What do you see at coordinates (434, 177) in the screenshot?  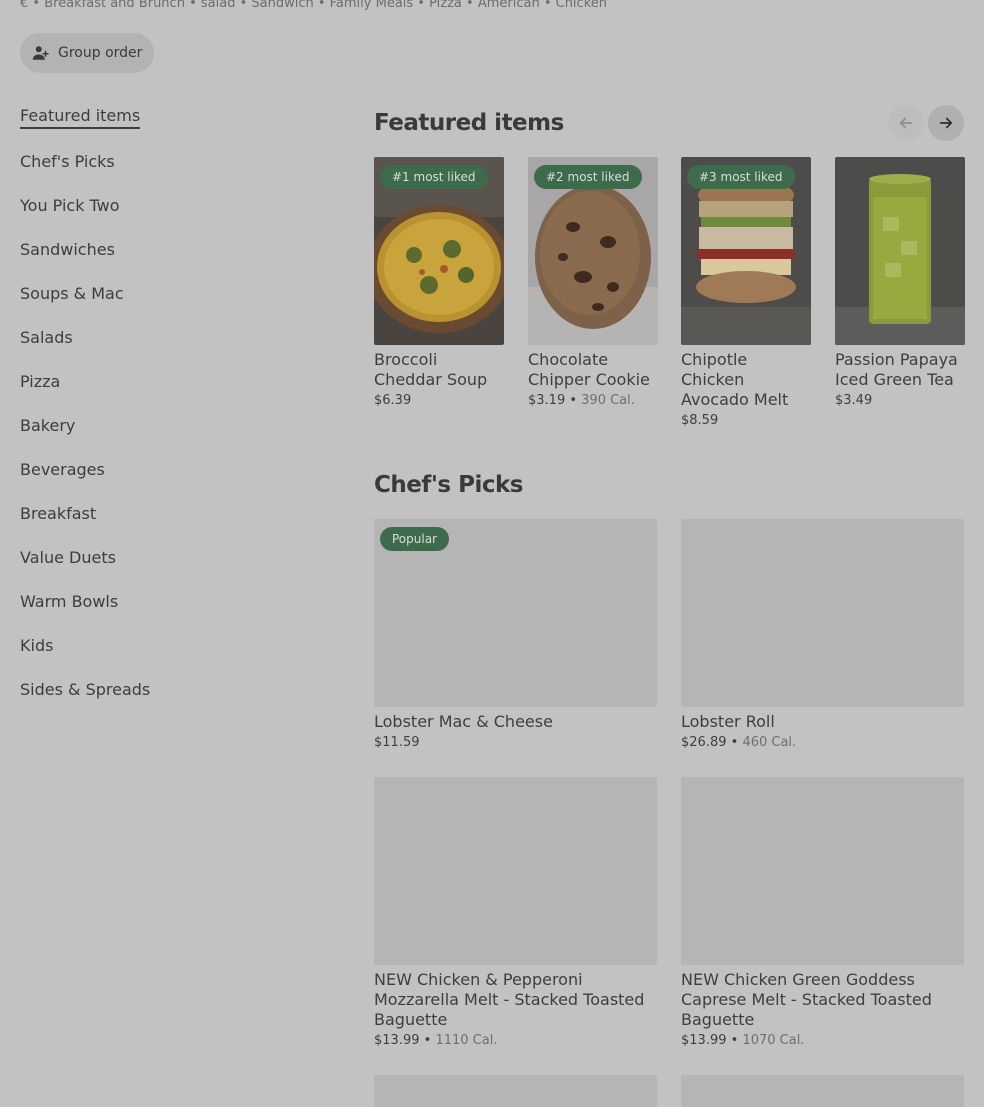 I see `rank-badge: #1 most liked` at bounding box center [434, 177].